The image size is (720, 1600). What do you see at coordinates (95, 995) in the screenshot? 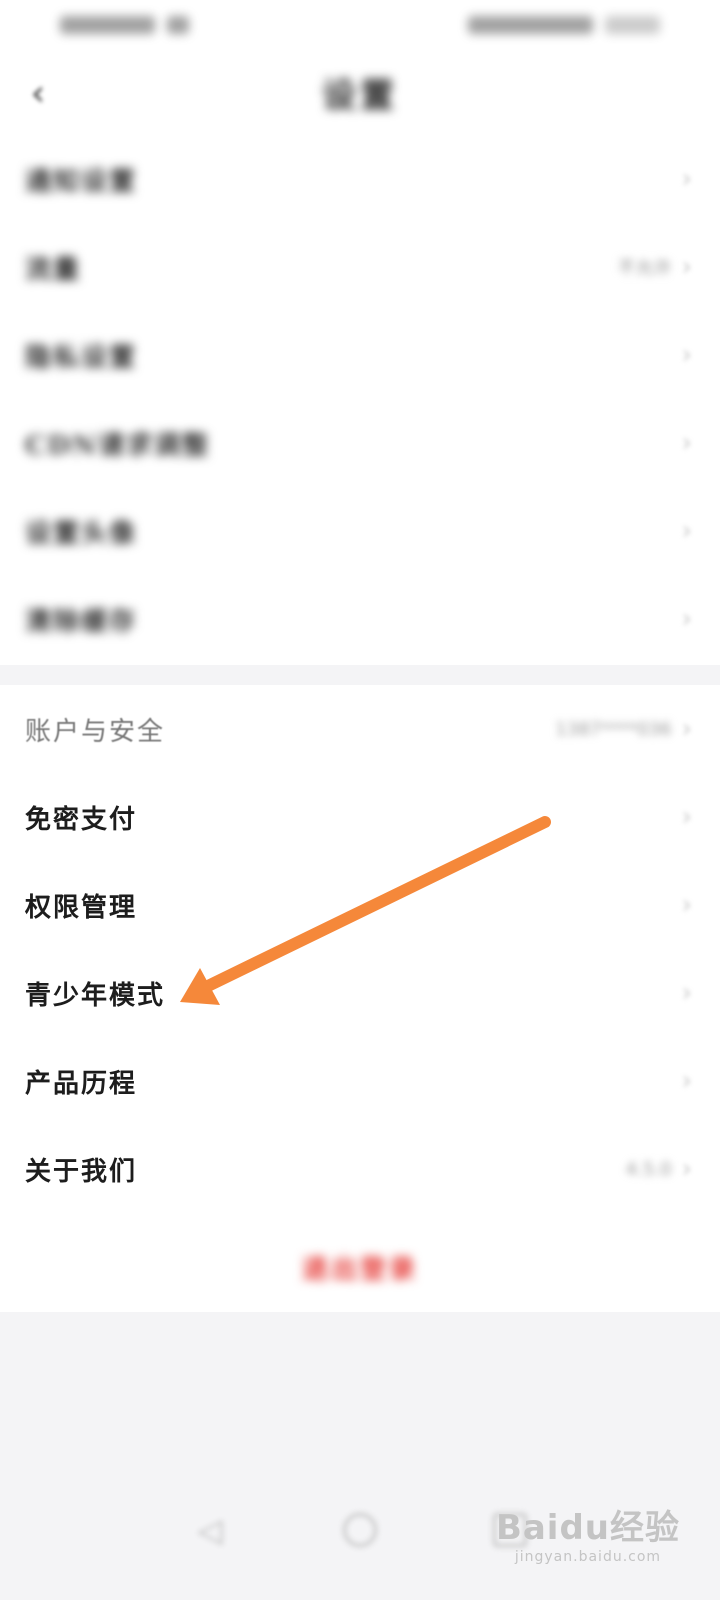
I see `row-label: 青少年模式` at bounding box center [95, 995].